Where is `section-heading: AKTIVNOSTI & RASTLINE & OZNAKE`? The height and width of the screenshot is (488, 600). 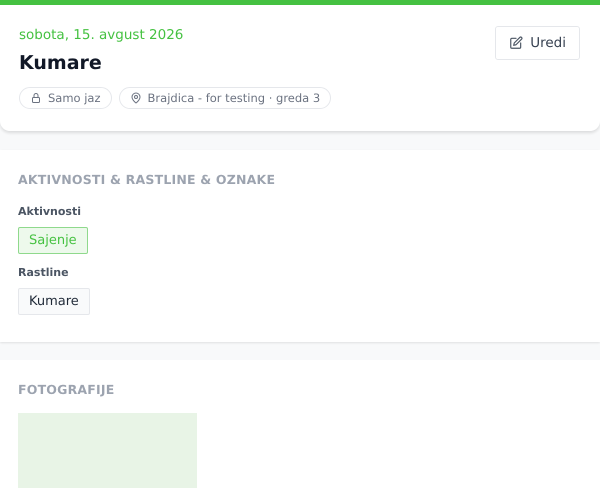 section-heading: AKTIVNOSTI & RASTLINE & OZNAKE is located at coordinates (147, 179).